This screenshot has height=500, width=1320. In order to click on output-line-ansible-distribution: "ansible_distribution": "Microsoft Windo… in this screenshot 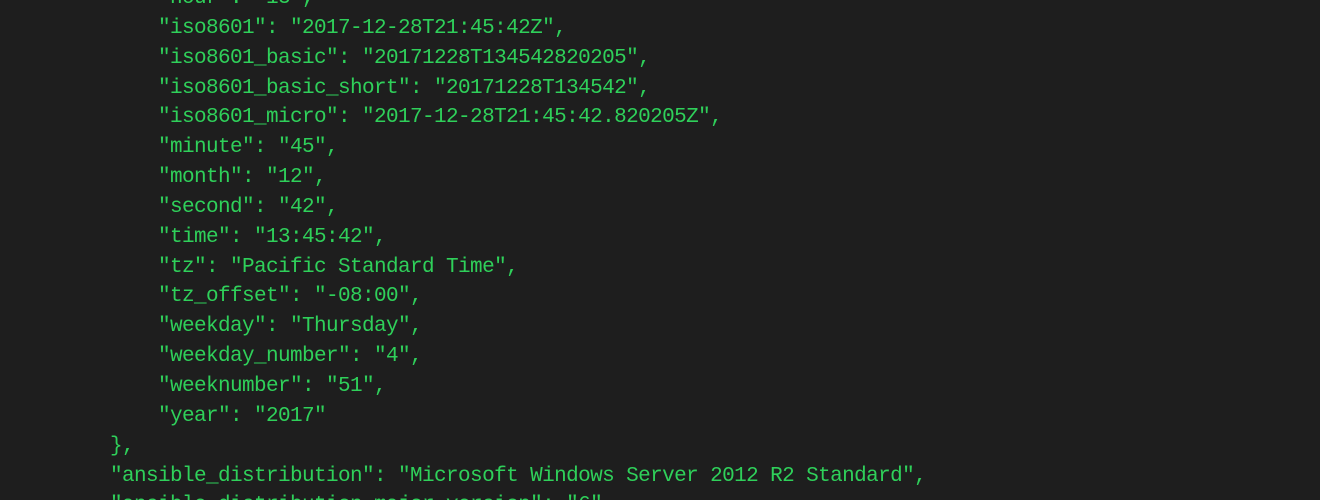, I will do `click(518, 476)`.